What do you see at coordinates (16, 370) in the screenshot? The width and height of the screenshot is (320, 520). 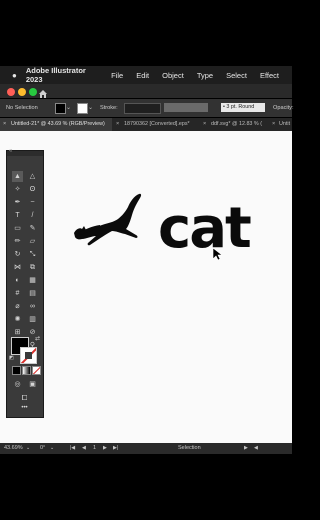 I see `color-mode-icon` at bounding box center [16, 370].